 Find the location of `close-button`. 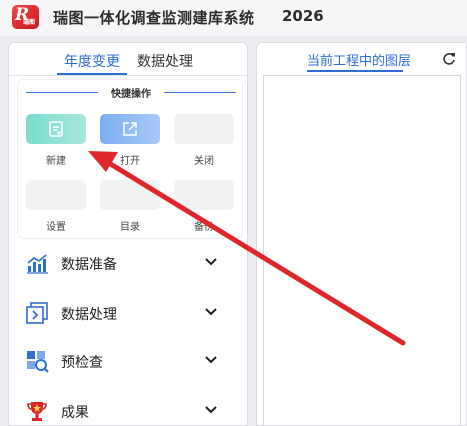

close-button is located at coordinates (204, 129).